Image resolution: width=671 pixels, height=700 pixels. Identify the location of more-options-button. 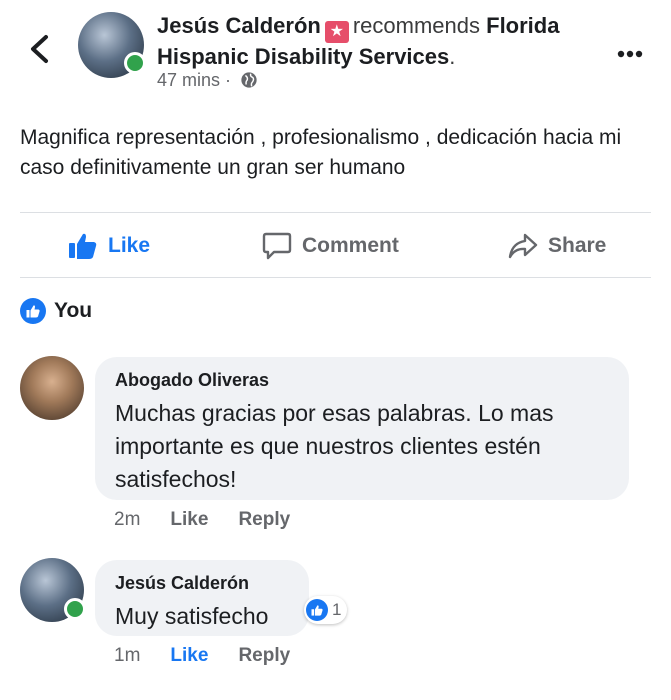
(630, 51).